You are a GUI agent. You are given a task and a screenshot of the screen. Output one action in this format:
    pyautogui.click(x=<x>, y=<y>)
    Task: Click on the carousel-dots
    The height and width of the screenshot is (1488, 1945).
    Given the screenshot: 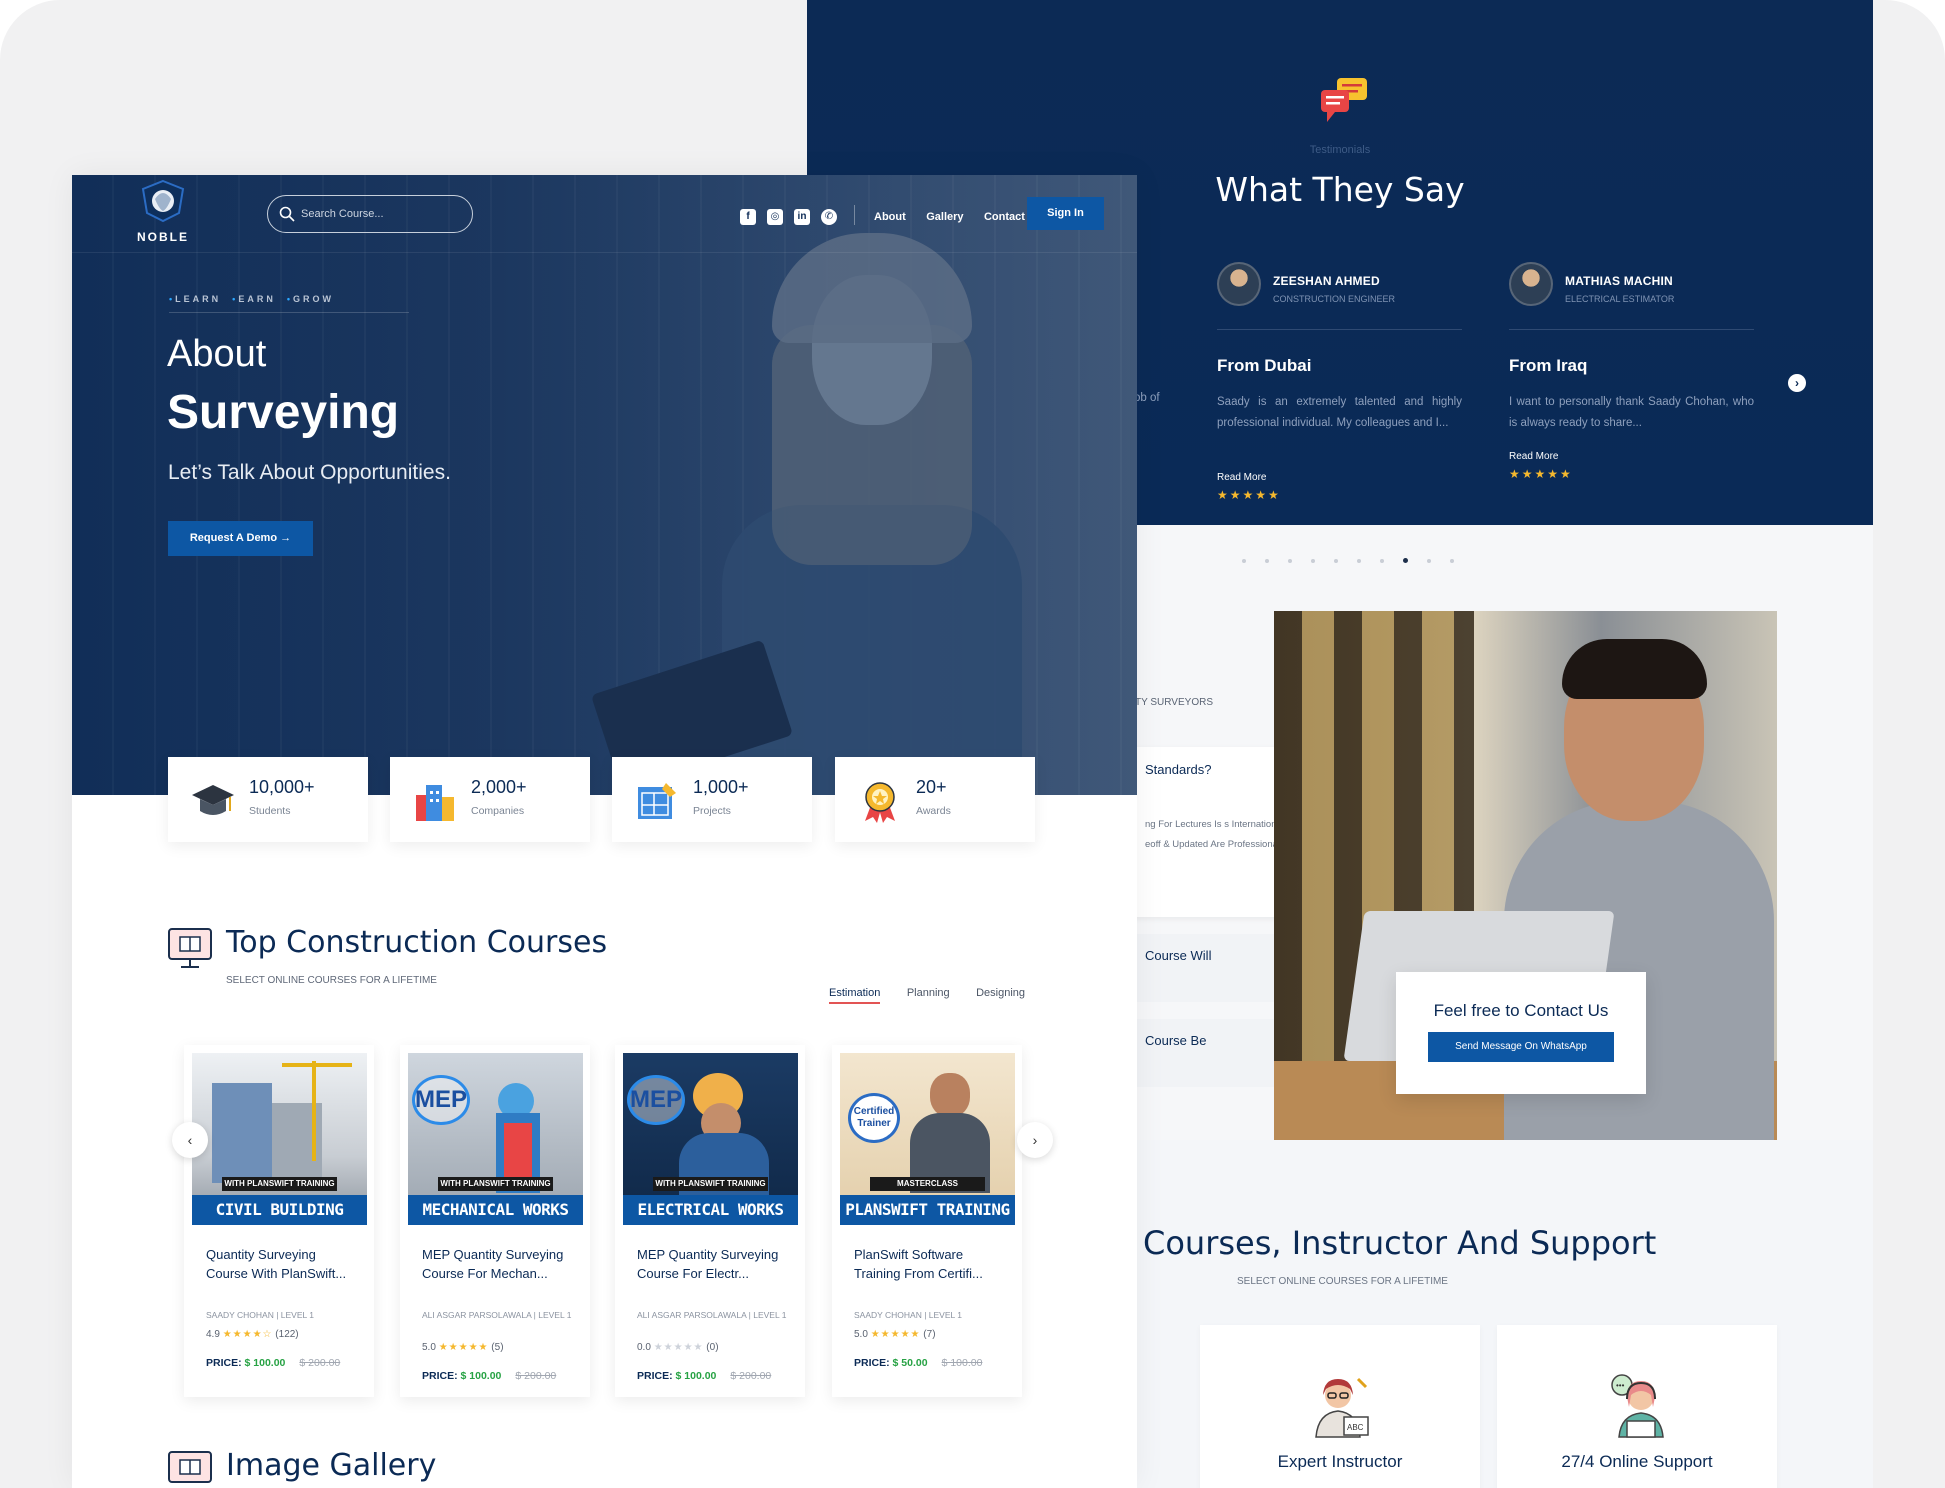 What is the action you would take?
    pyautogui.click(x=1357, y=559)
    